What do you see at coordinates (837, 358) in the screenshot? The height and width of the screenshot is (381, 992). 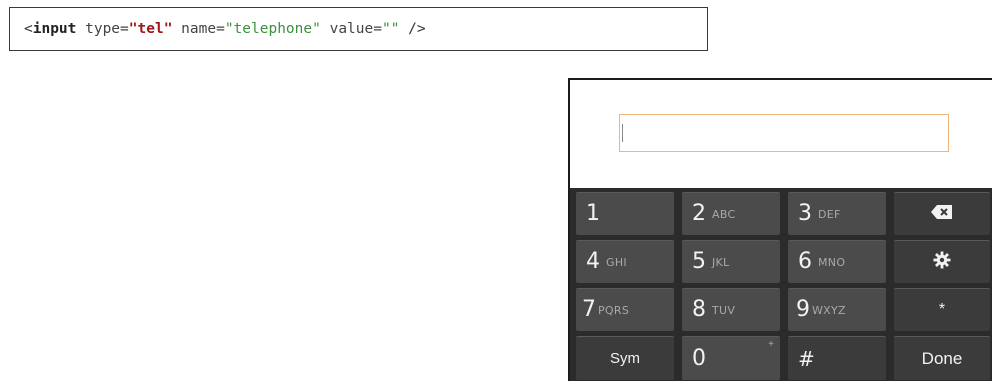 I see `hash-key: #` at bounding box center [837, 358].